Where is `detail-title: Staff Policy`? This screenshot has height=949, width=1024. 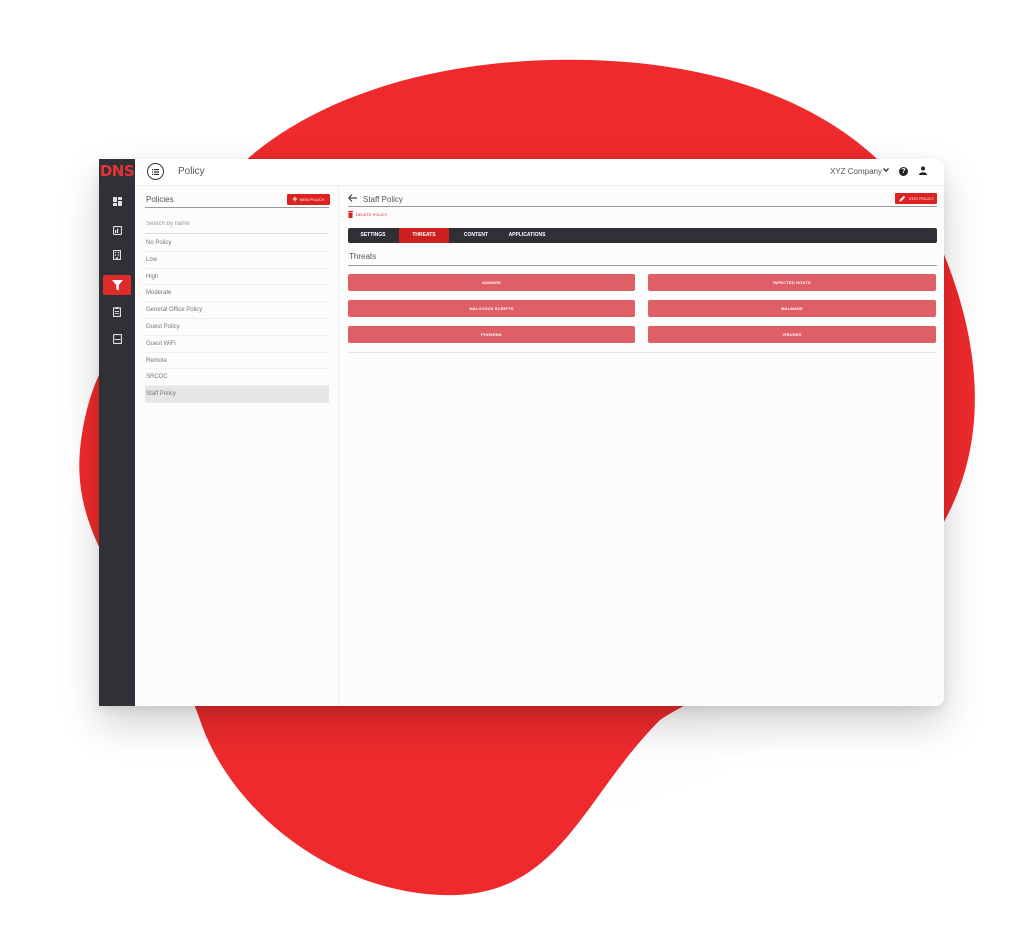 detail-title: Staff Policy is located at coordinates (383, 199).